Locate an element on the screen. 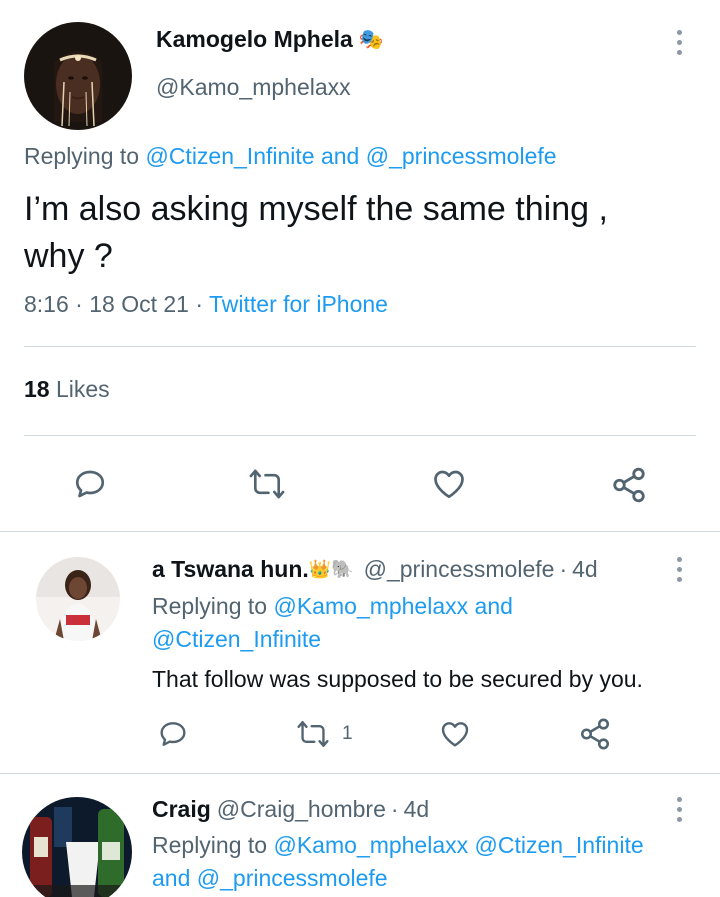  name-emoji: 🎭 is located at coordinates (371, 40).